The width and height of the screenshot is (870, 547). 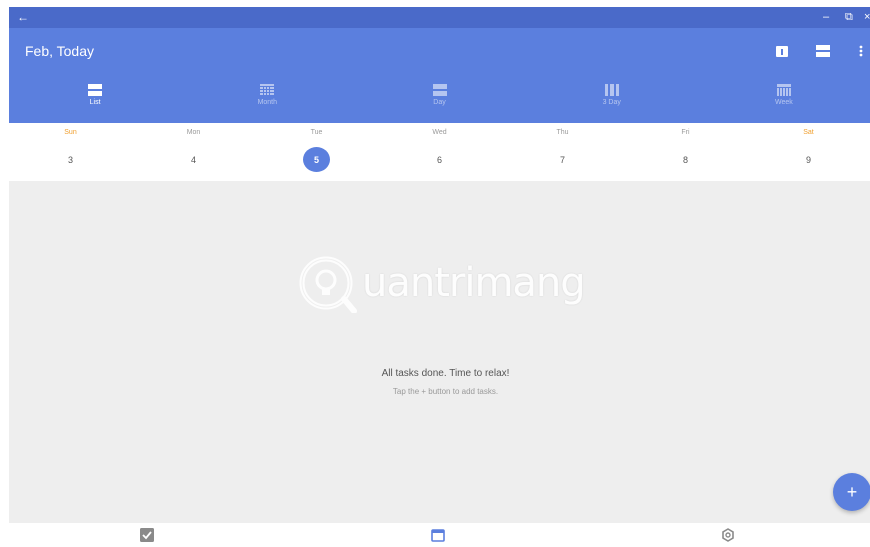 What do you see at coordinates (823, 51) in the screenshot?
I see `view-toggle-icon` at bounding box center [823, 51].